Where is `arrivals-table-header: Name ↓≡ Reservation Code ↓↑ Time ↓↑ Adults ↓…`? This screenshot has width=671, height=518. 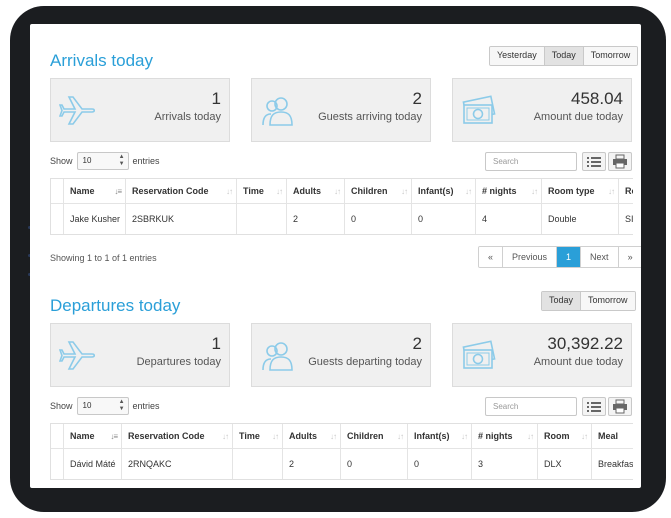
arrivals-table-header: Name ↓≡ Reservation Code ↓↑ Time ↓↑ Adults ↓… is located at coordinates (342, 191).